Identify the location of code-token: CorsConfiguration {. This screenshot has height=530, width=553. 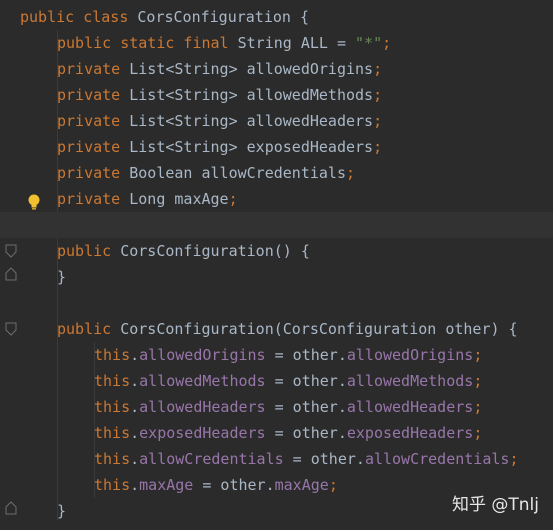
(223, 17).